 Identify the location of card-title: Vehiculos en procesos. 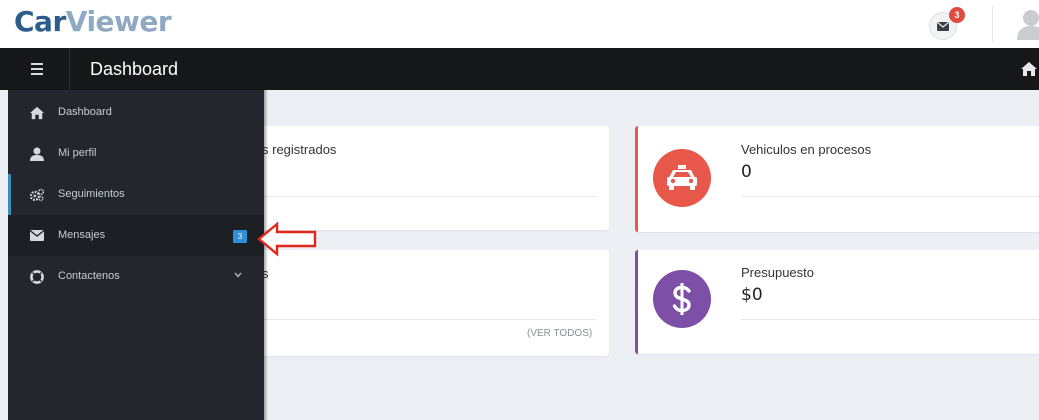
(806, 149).